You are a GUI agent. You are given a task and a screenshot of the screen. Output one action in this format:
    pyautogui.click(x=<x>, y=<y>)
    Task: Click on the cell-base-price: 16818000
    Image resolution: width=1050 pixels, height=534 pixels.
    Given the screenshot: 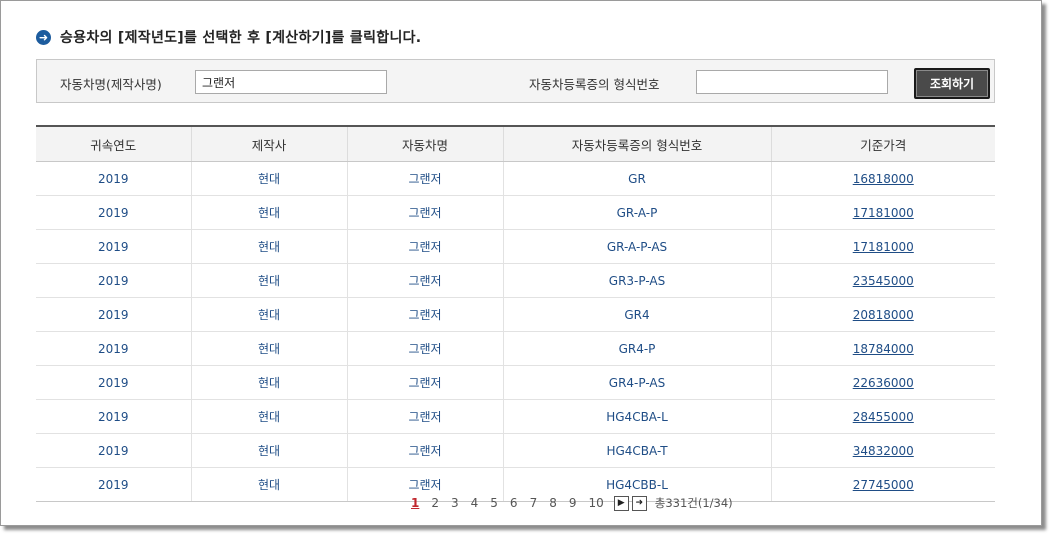 What is the action you would take?
    pyautogui.click(x=882, y=178)
    